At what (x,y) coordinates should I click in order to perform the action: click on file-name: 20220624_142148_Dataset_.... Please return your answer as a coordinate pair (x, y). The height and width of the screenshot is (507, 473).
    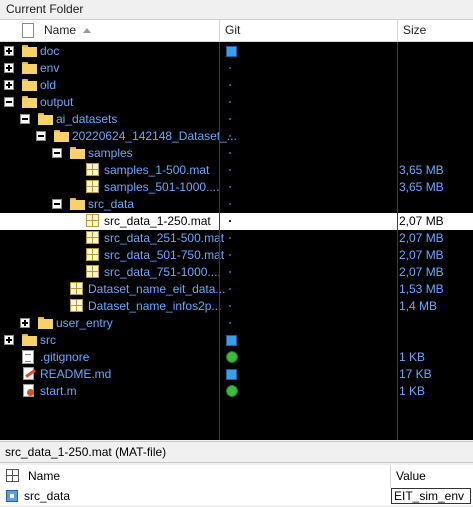
    Looking at the image, I should click on (154, 136).